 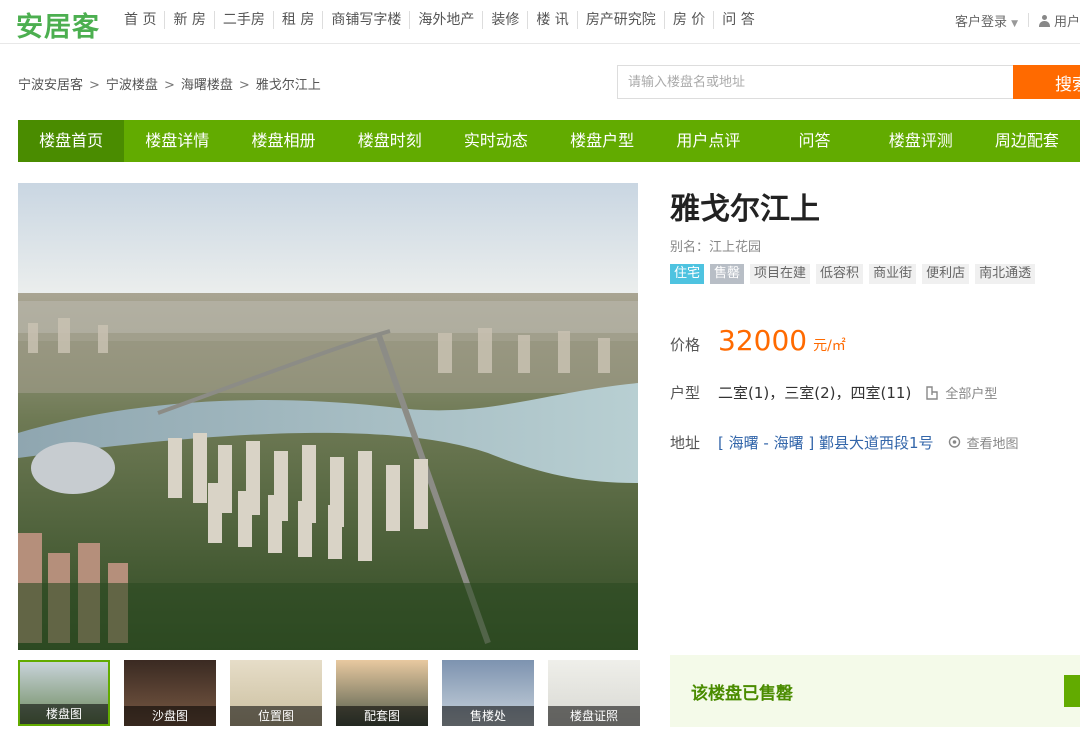 What do you see at coordinates (716, 247) in the screenshot?
I see `property-alias: 别名：江上花园` at bounding box center [716, 247].